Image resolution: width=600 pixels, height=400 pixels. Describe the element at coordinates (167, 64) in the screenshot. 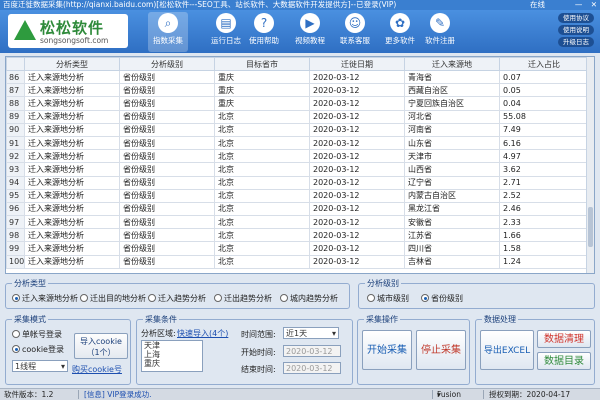

I see `column-header: 分析级别` at that location.